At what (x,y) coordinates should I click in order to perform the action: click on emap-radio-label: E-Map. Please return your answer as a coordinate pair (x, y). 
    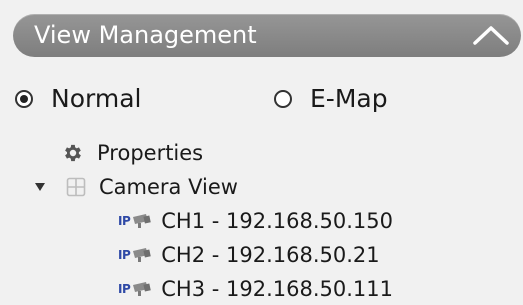
    Looking at the image, I should click on (349, 98).